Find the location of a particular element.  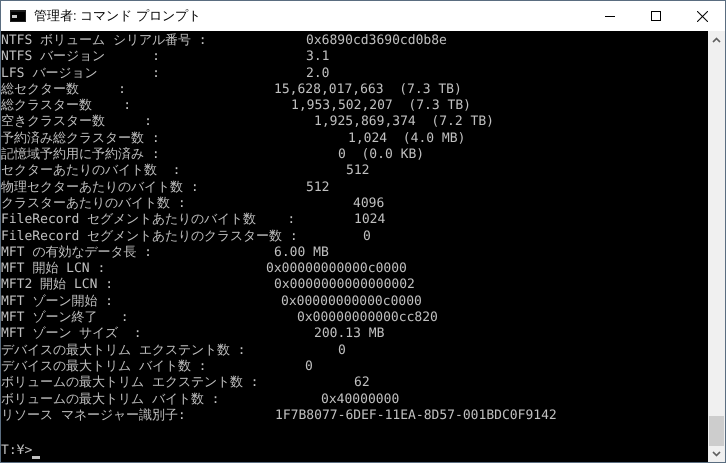

console-label: LFS バージョン : is located at coordinates (81, 74).